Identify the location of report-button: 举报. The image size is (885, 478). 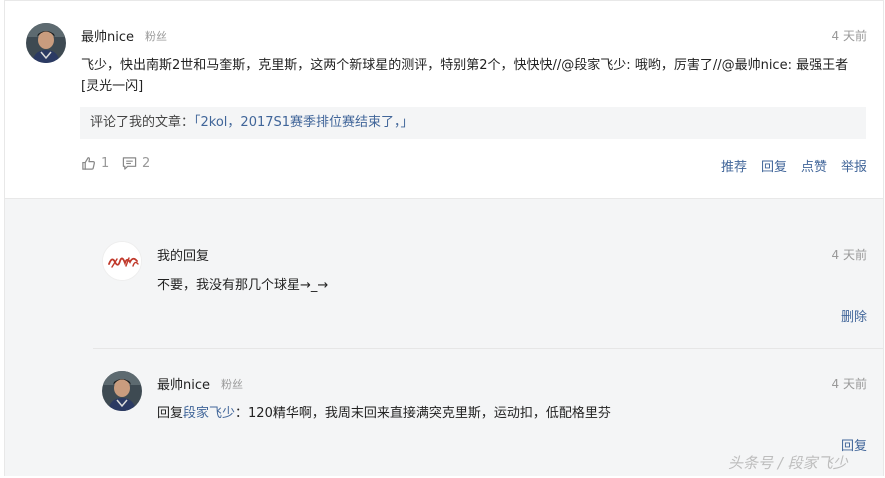
(854, 165).